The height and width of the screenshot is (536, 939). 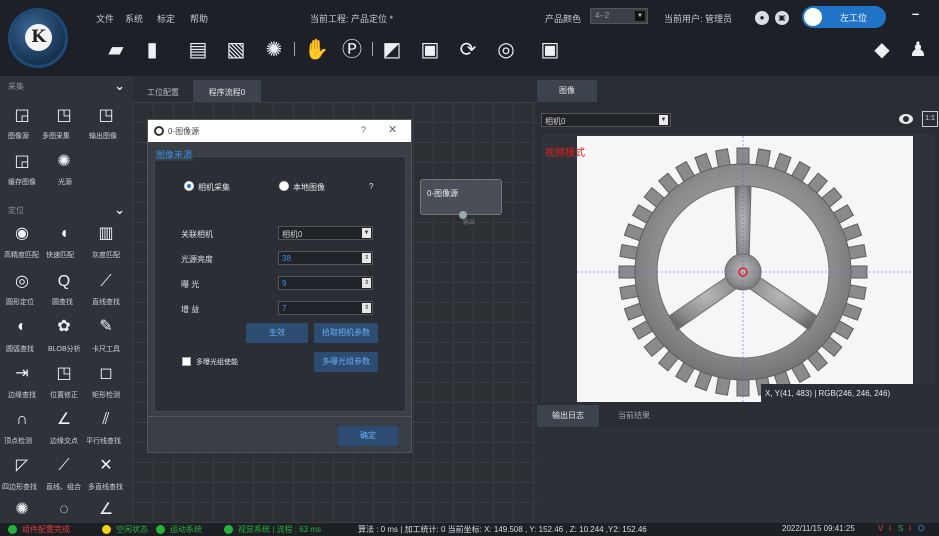 What do you see at coordinates (22, 327) in the screenshot?
I see `arc-find-icon: ◐` at bounding box center [22, 327].